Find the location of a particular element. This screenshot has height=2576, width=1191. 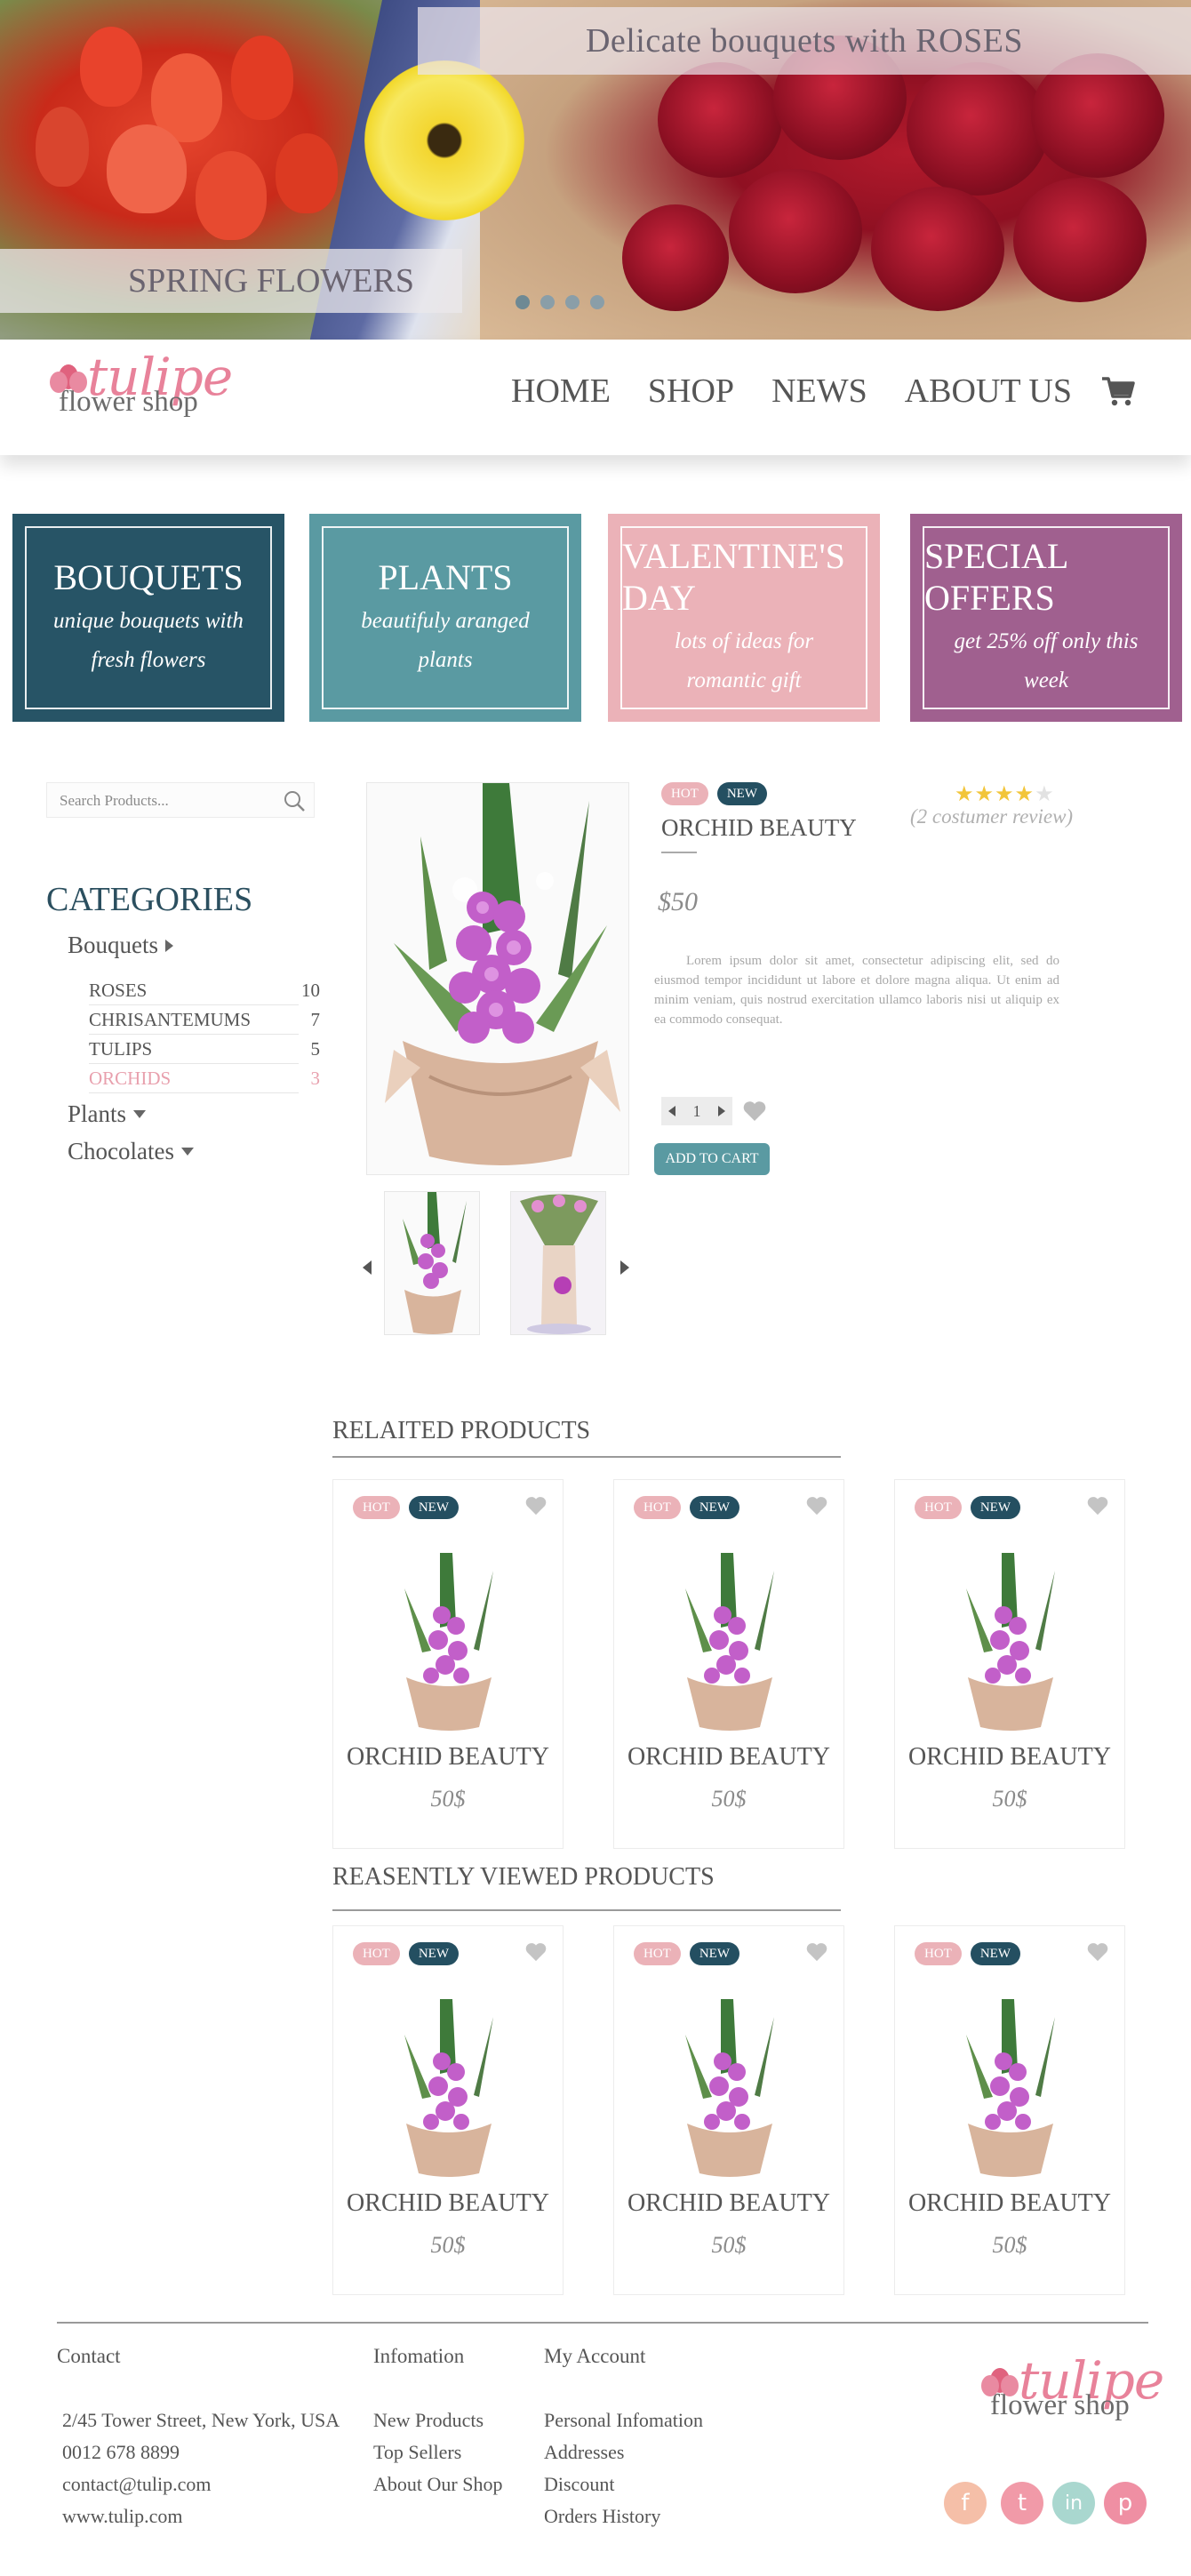

increment-arrow-icon is located at coordinates (721, 1111).